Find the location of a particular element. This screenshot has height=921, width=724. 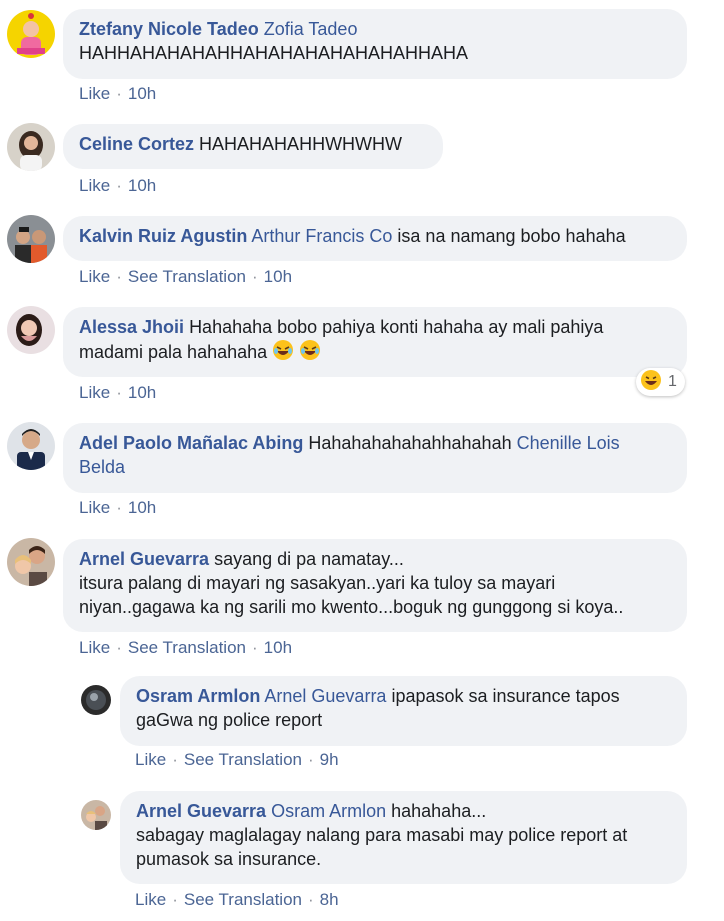

reply-actions: Like · See Translation · 9h is located at coordinates (237, 759).